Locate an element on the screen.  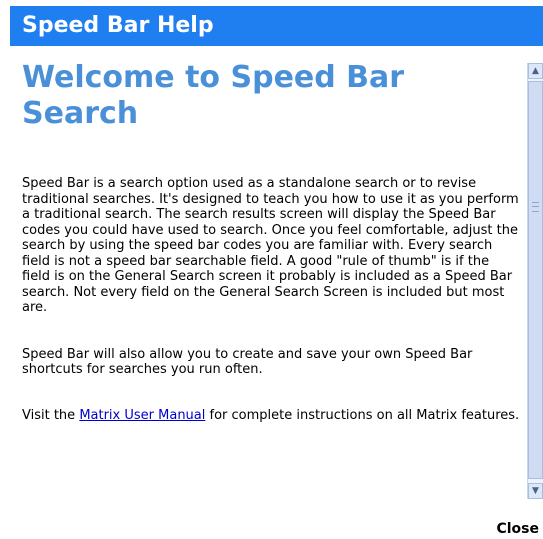
help-header: Speed Bar Help is located at coordinates (276, 26).